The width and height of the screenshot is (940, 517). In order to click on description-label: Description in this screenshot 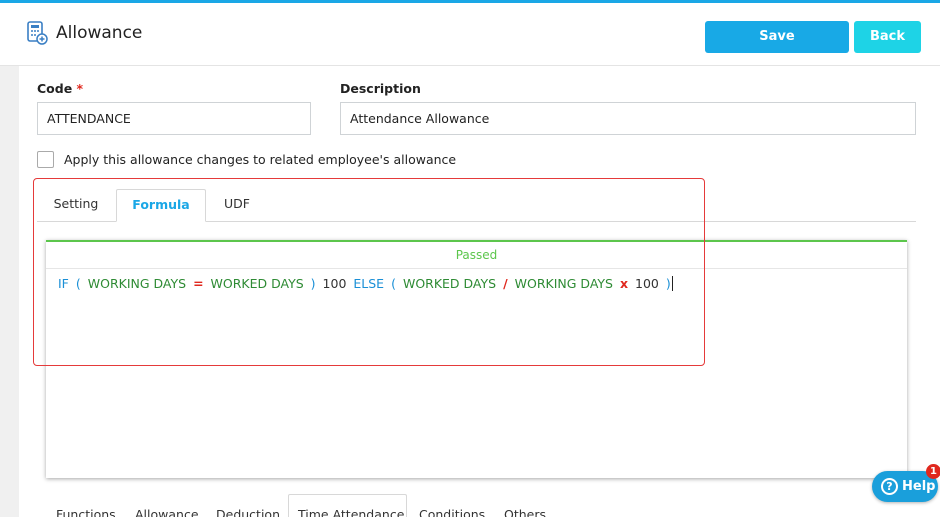, I will do `click(380, 88)`.